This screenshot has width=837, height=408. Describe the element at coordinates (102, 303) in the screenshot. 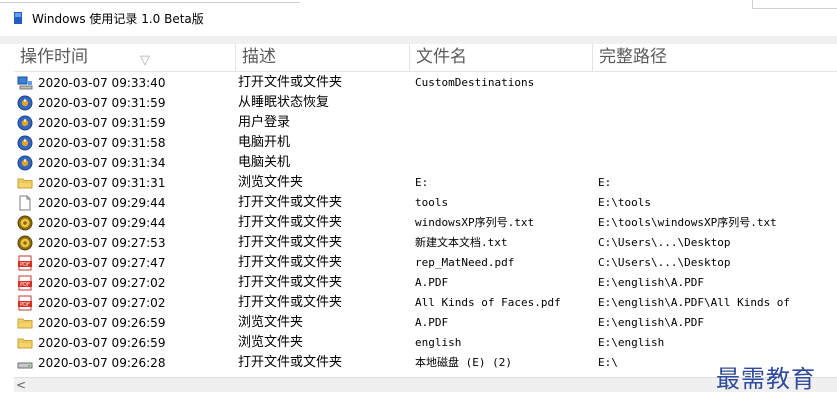

I see `time-text: 2020-03-07 09:27:02` at that location.